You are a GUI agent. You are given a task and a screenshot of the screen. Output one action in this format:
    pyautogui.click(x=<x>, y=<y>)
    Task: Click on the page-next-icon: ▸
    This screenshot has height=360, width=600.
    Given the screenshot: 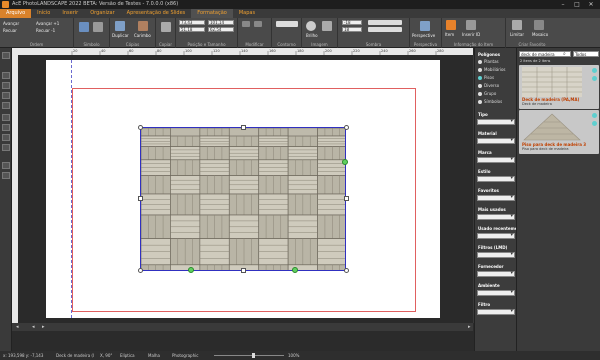 What is the action you would take?
    pyautogui.click(x=45, y=327)
    